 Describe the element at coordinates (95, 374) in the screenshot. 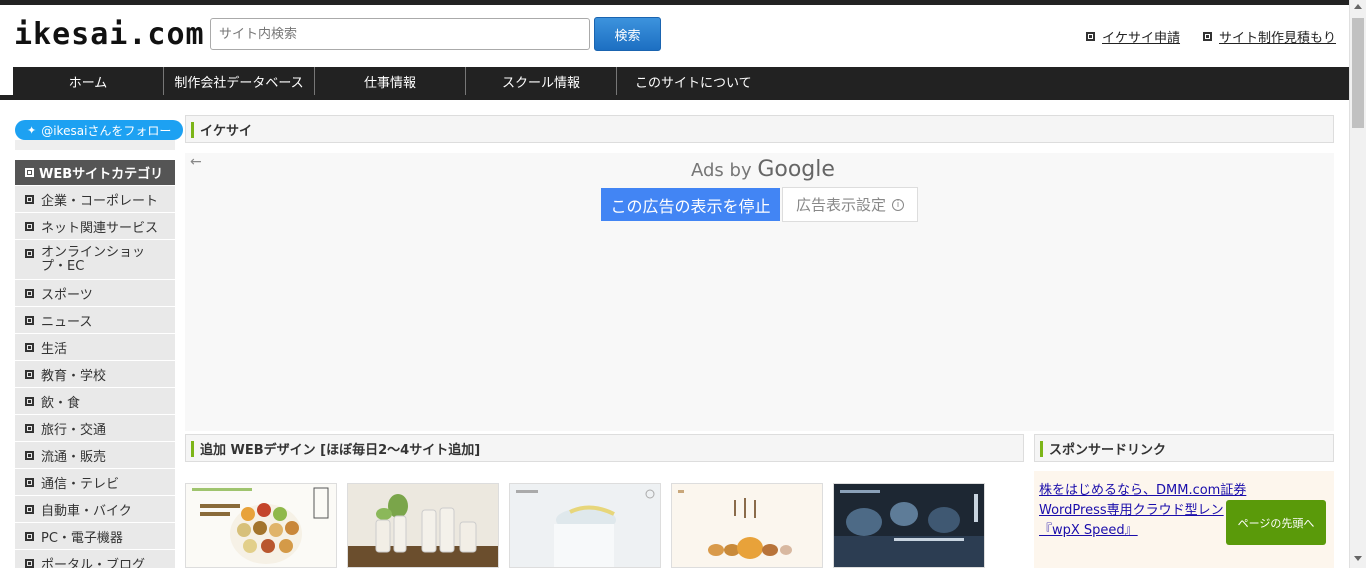

I see `category-item: 教育・学校` at that location.